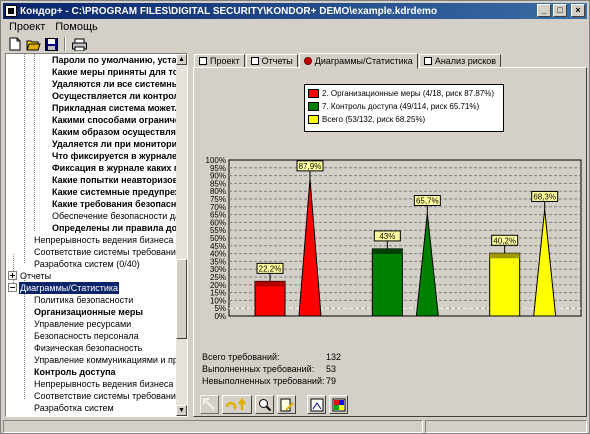 This screenshot has height=434, width=590. I want to click on tree-node-reports: Отчеты, so click(35, 276).